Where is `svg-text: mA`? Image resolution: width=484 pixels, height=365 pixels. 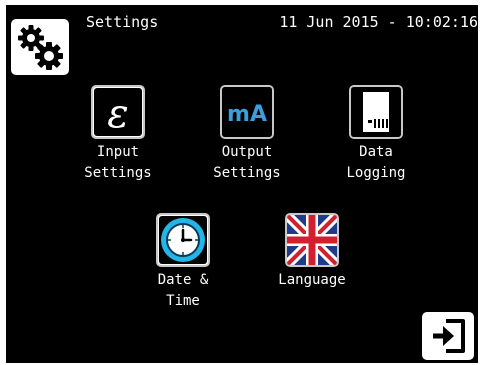 svg-text: mA is located at coordinates (247, 114).